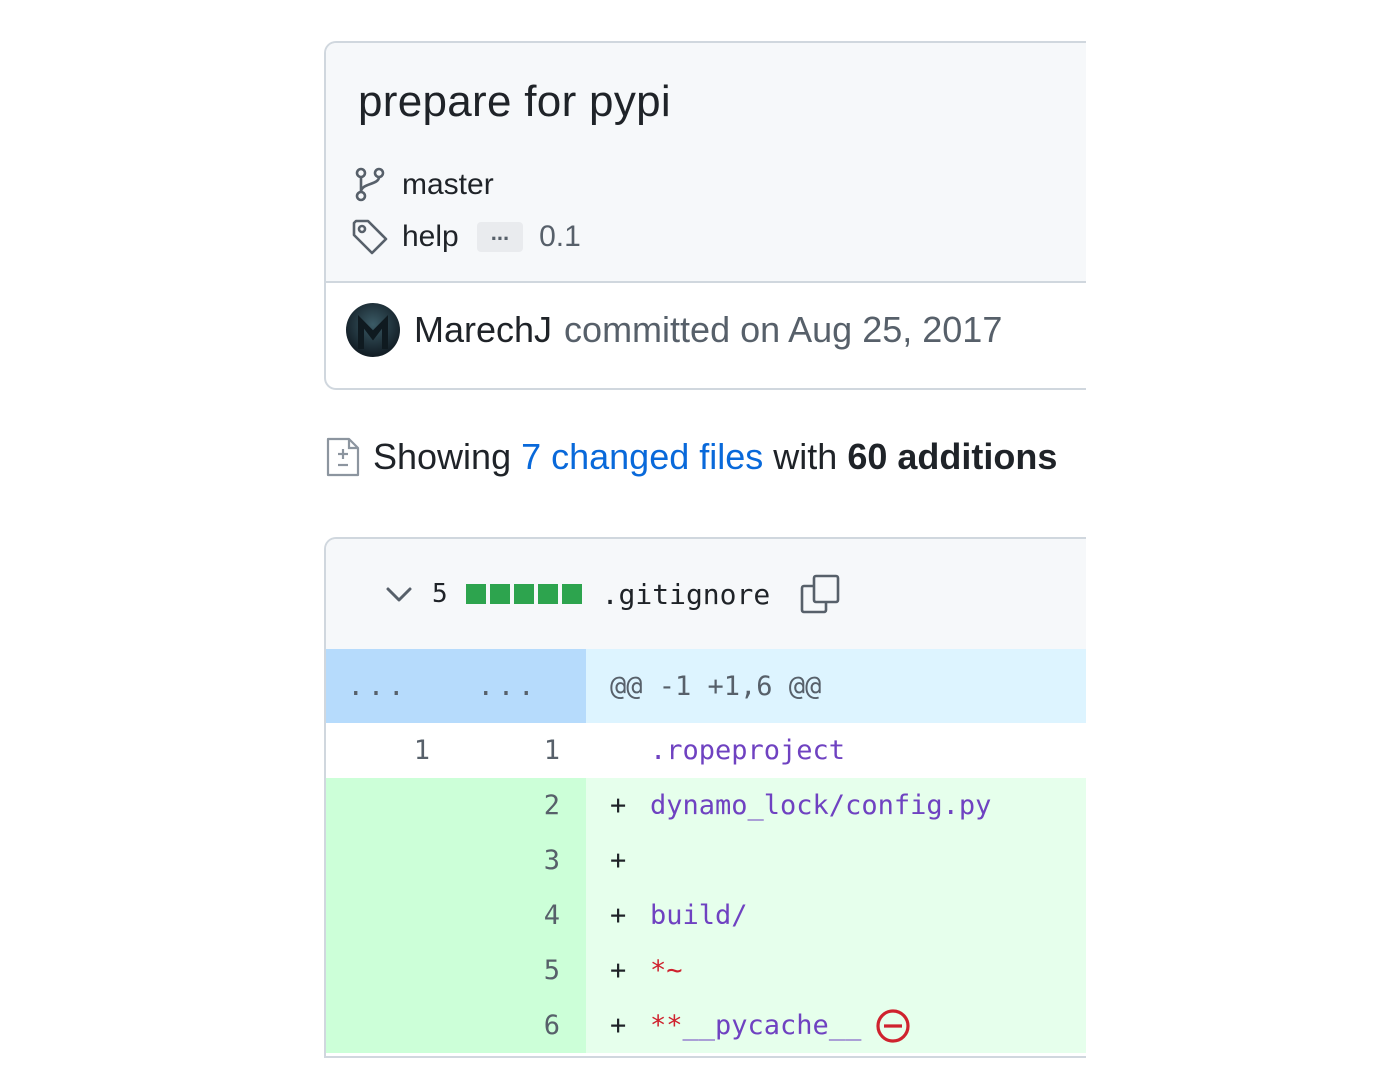 The image size is (1400, 1083). Describe the element at coordinates (508, 805) in the screenshot. I see `new-line-number: 2` at that location.